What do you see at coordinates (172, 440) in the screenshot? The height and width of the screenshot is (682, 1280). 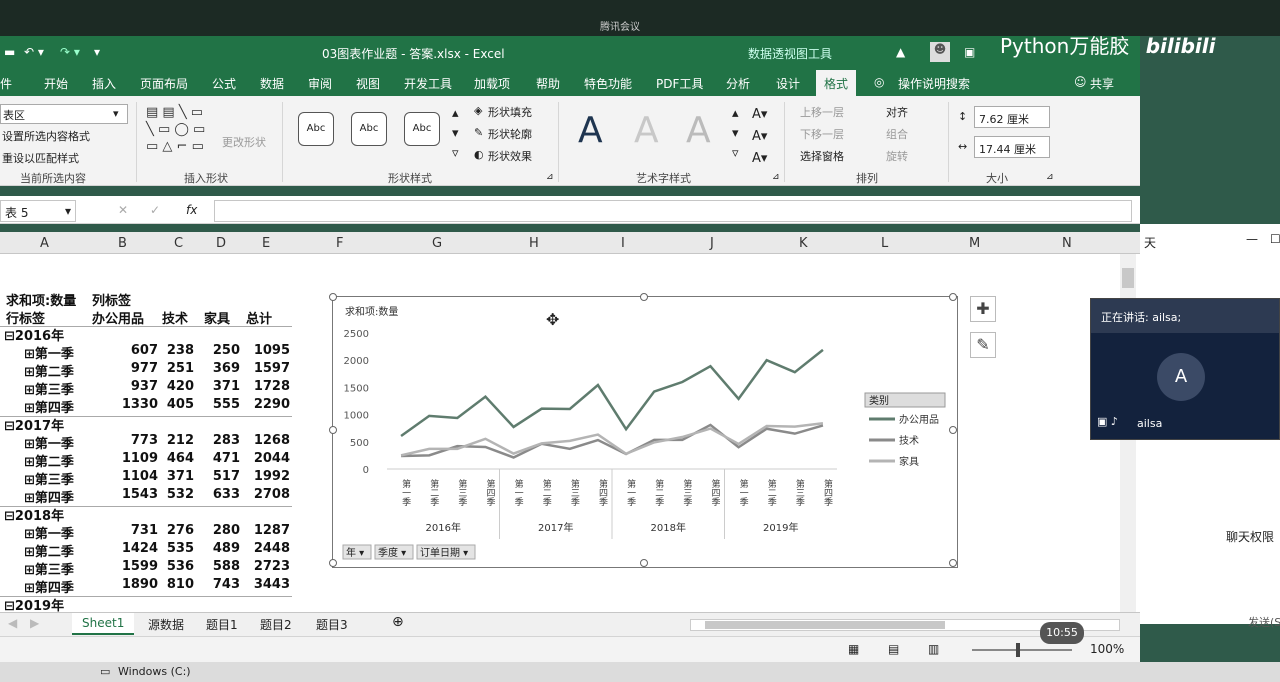 I see `pivot-value-cell: 212` at bounding box center [172, 440].